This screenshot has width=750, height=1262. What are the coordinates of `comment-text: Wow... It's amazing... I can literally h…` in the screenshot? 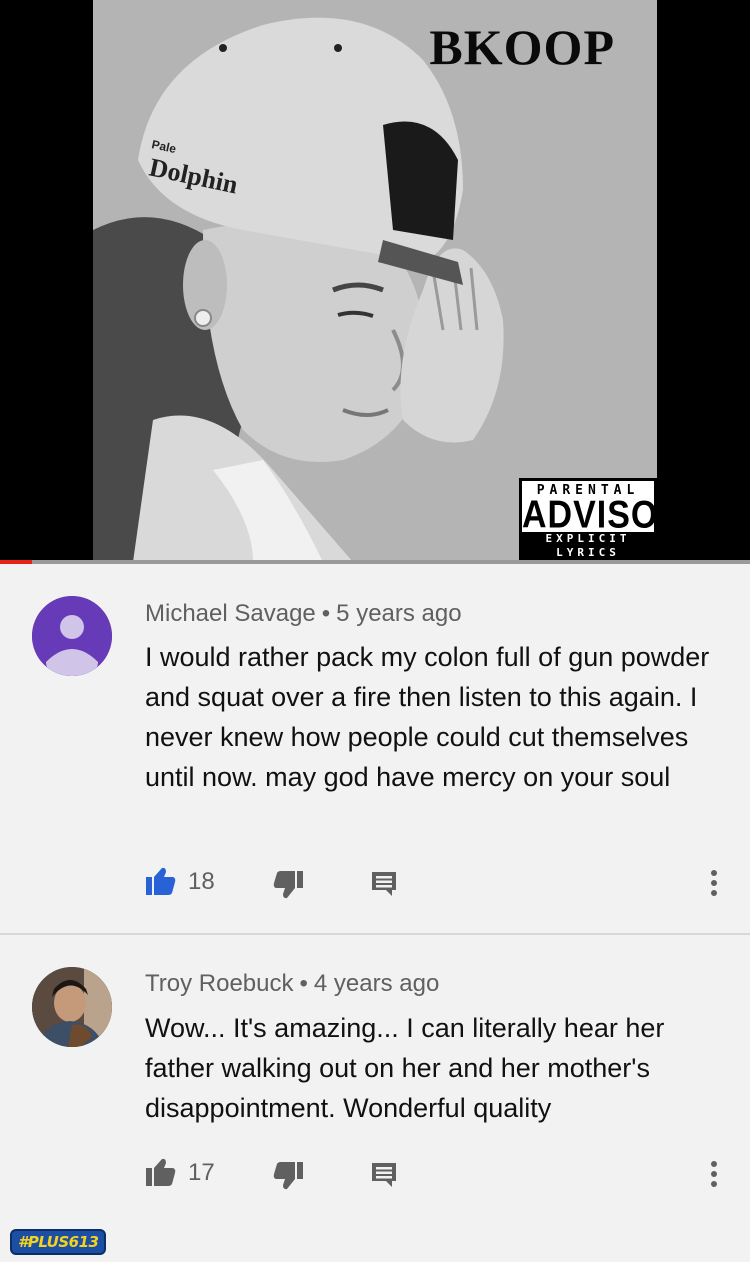 It's located at (405, 1068).